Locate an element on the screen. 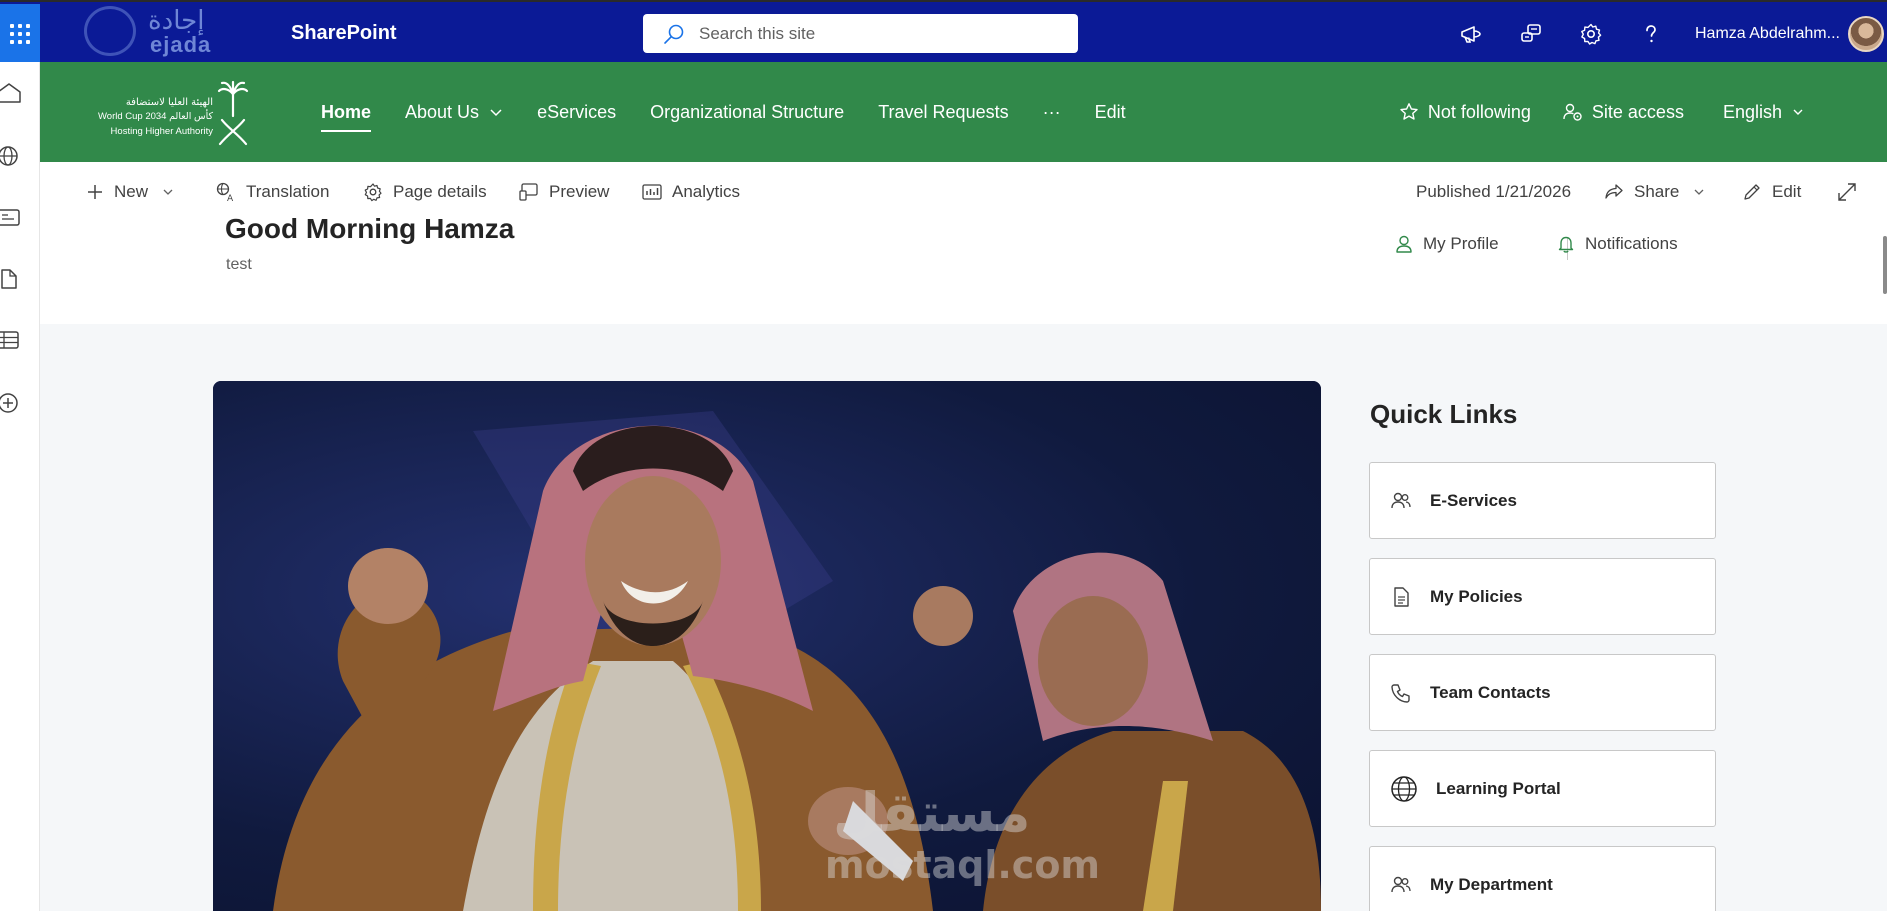 The width and height of the screenshot is (1887, 911). nav-item-label: Edit is located at coordinates (1110, 111).